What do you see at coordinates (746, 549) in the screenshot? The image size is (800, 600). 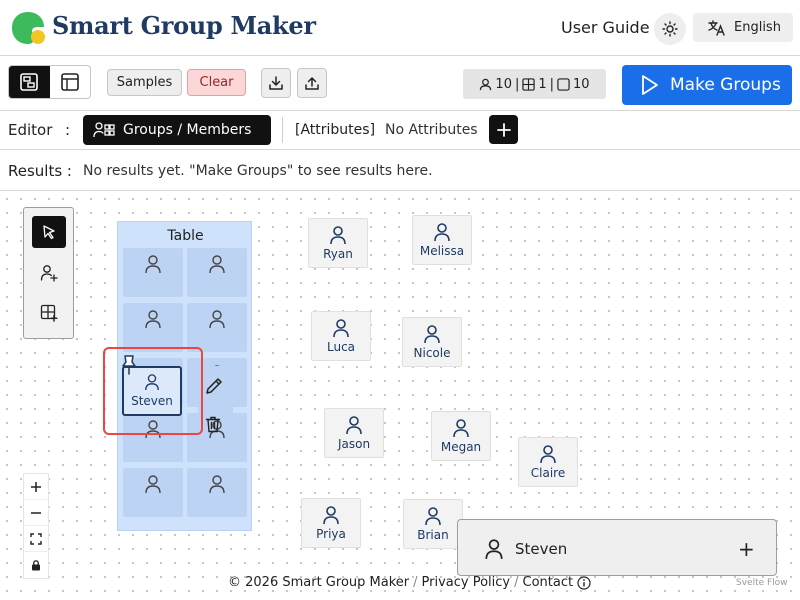 I see `add-attribute-value-button: +` at bounding box center [746, 549].